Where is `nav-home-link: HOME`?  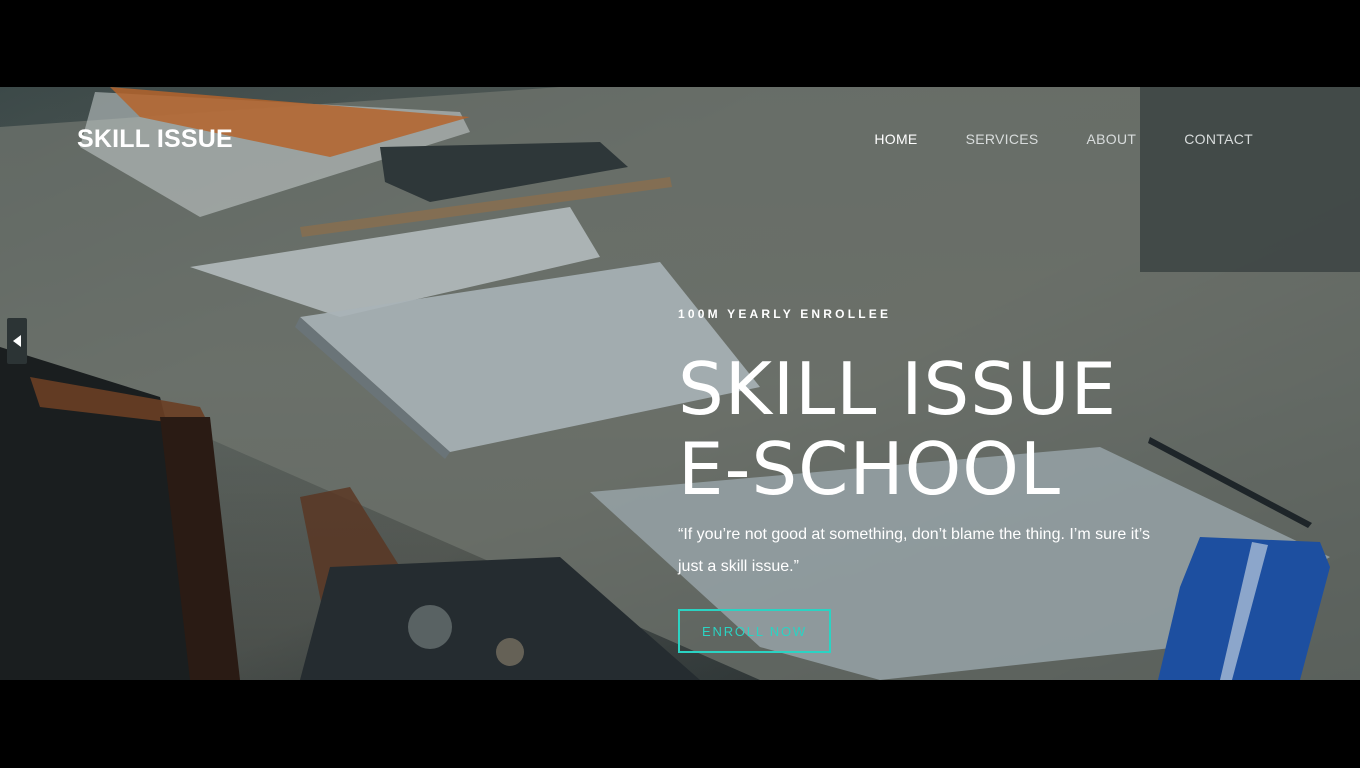
nav-home-link: HOME is located at coordinates (895, 139).